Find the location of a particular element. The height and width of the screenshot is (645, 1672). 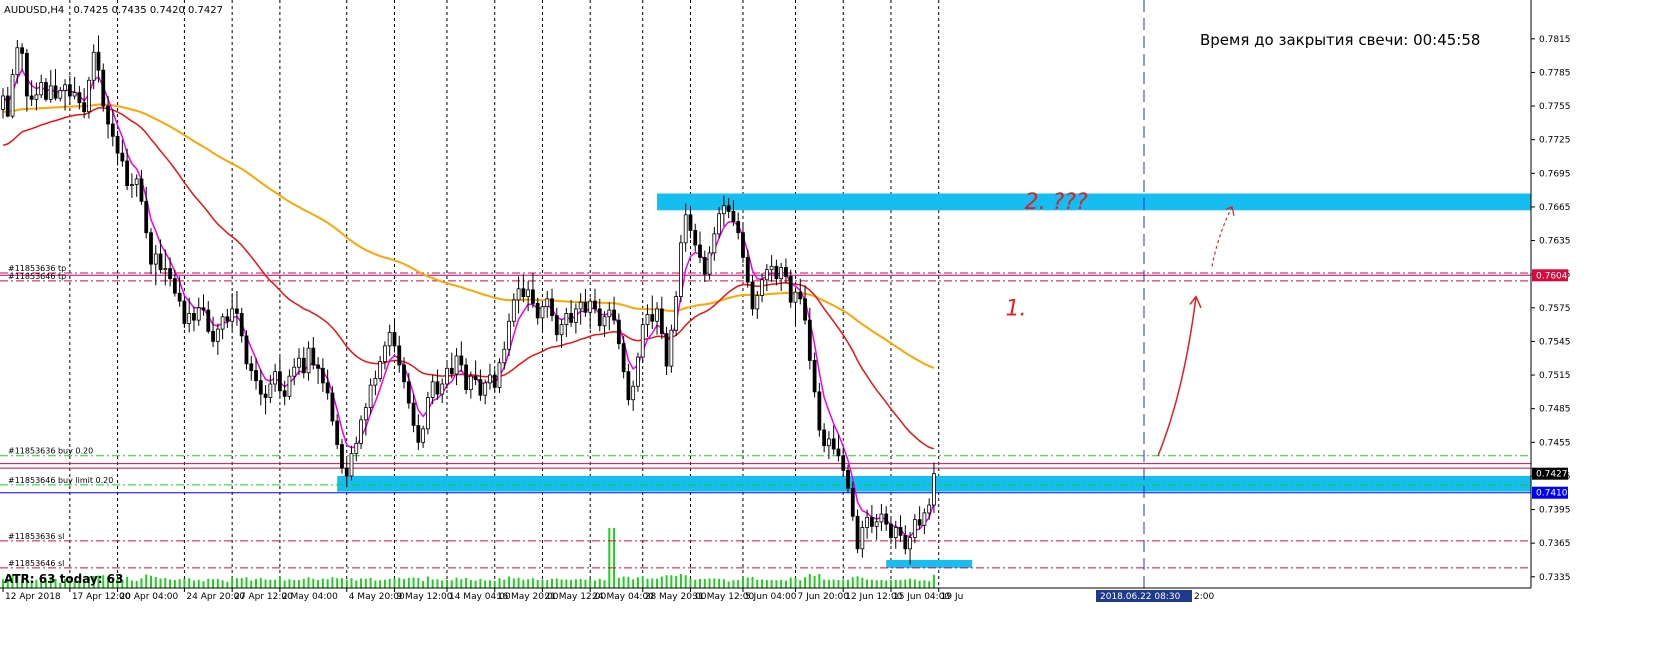

price-tick-label: 0.7695 is located at coordinates (1555, 174).